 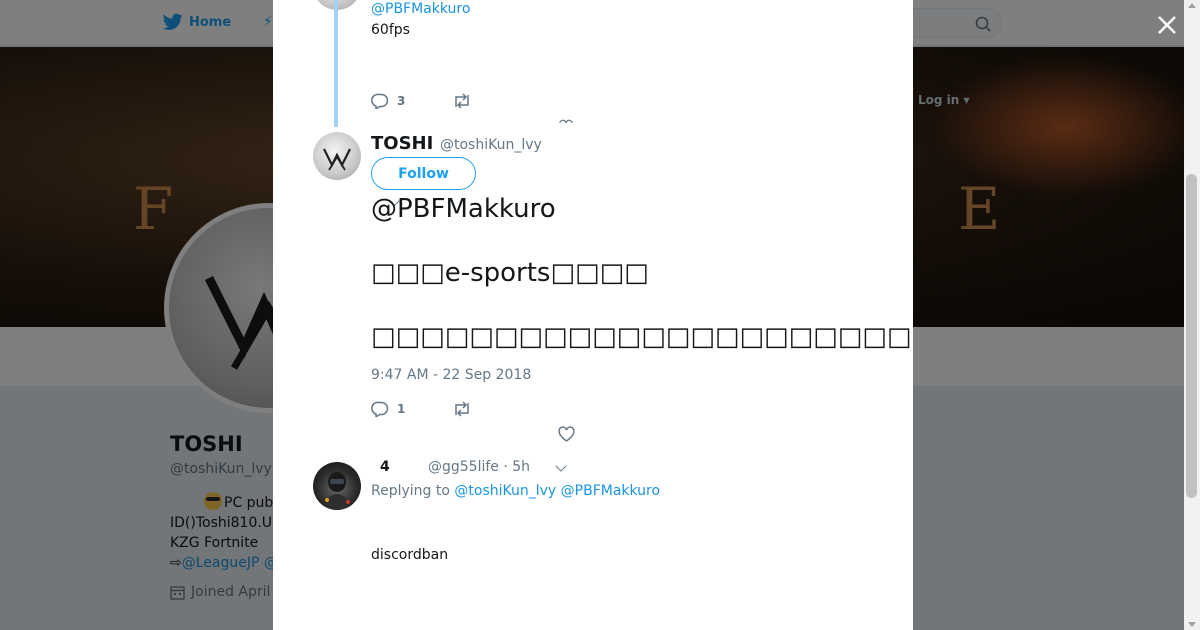 What do you see at coordinates (410, 491) in the screenshot?
I see `replying-to-label: Replying to` at bounding box center [410, 491].